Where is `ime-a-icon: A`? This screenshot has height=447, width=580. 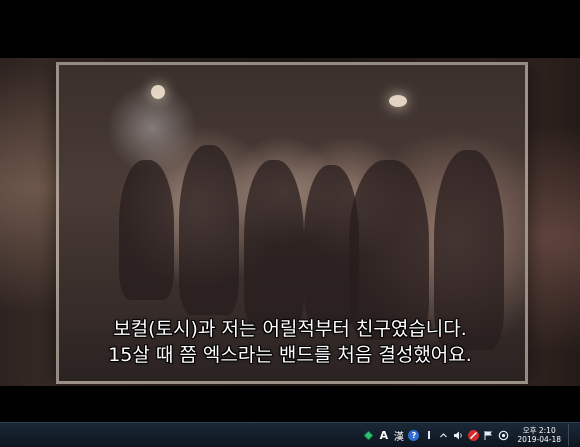 ime-a-icon: A is located at coordinates (383, 435).